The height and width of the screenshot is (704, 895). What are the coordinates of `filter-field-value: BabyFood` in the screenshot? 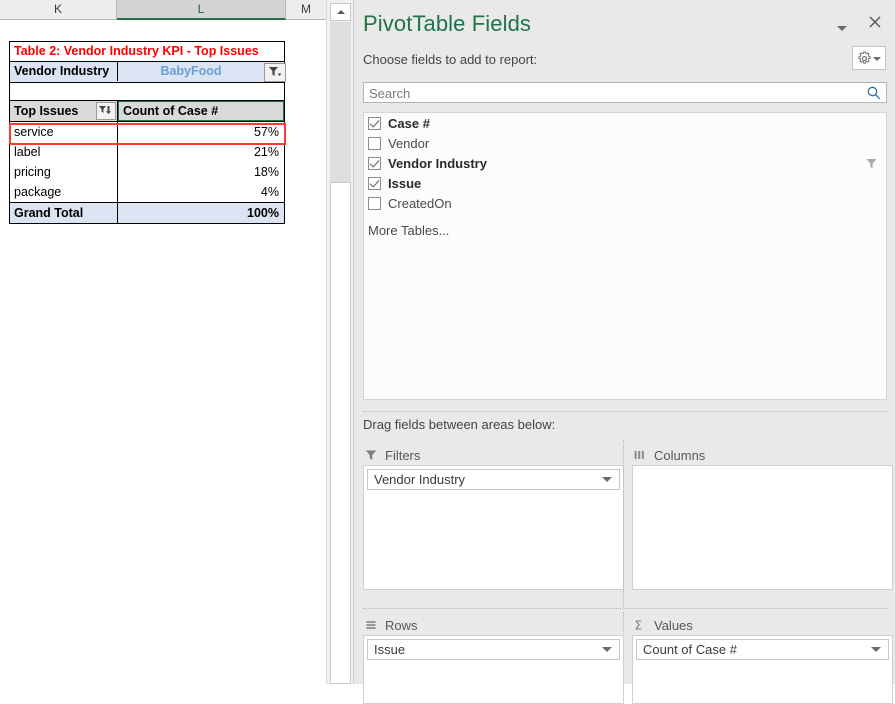 It's located at (191, 71).